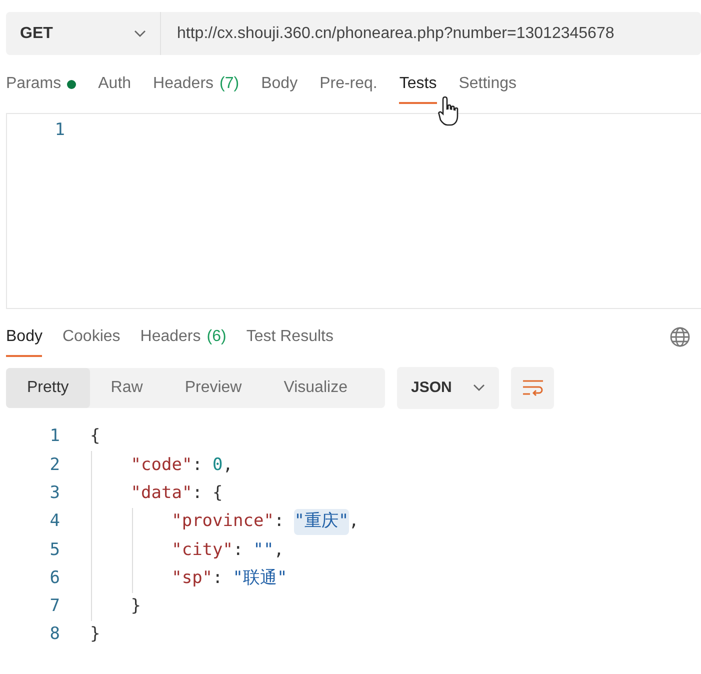 The height and width of the screenshot is (674, 701). I want to click on request-tab: Headers (7), so click(196, 84).